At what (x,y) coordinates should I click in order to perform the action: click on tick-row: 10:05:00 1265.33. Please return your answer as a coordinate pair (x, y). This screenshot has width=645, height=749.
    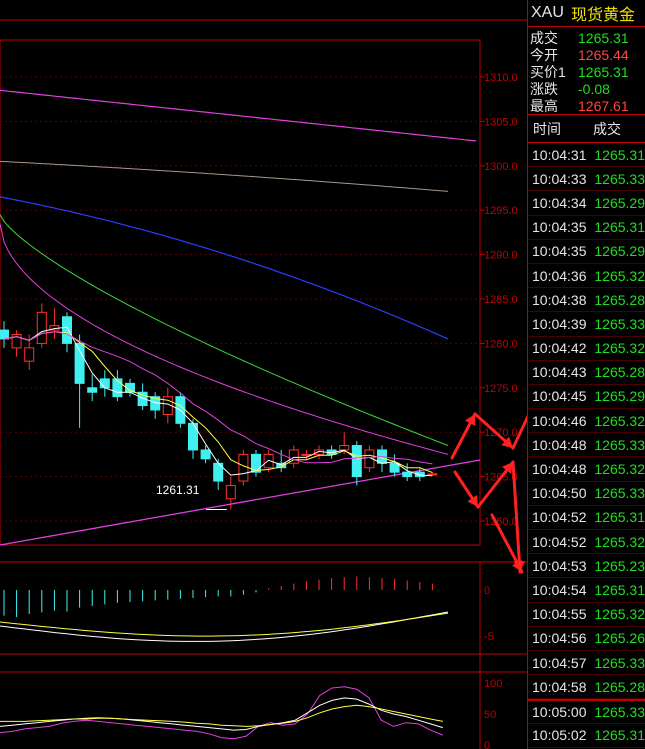
    Looking at the image, I should click on (586, 711).